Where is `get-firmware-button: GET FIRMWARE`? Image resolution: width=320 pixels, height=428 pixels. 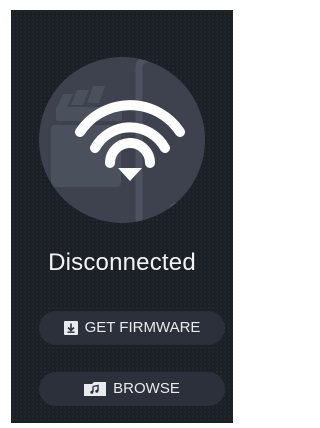 get-firmware-button: GET FIRMWARE is located at coordinates (132, 328).